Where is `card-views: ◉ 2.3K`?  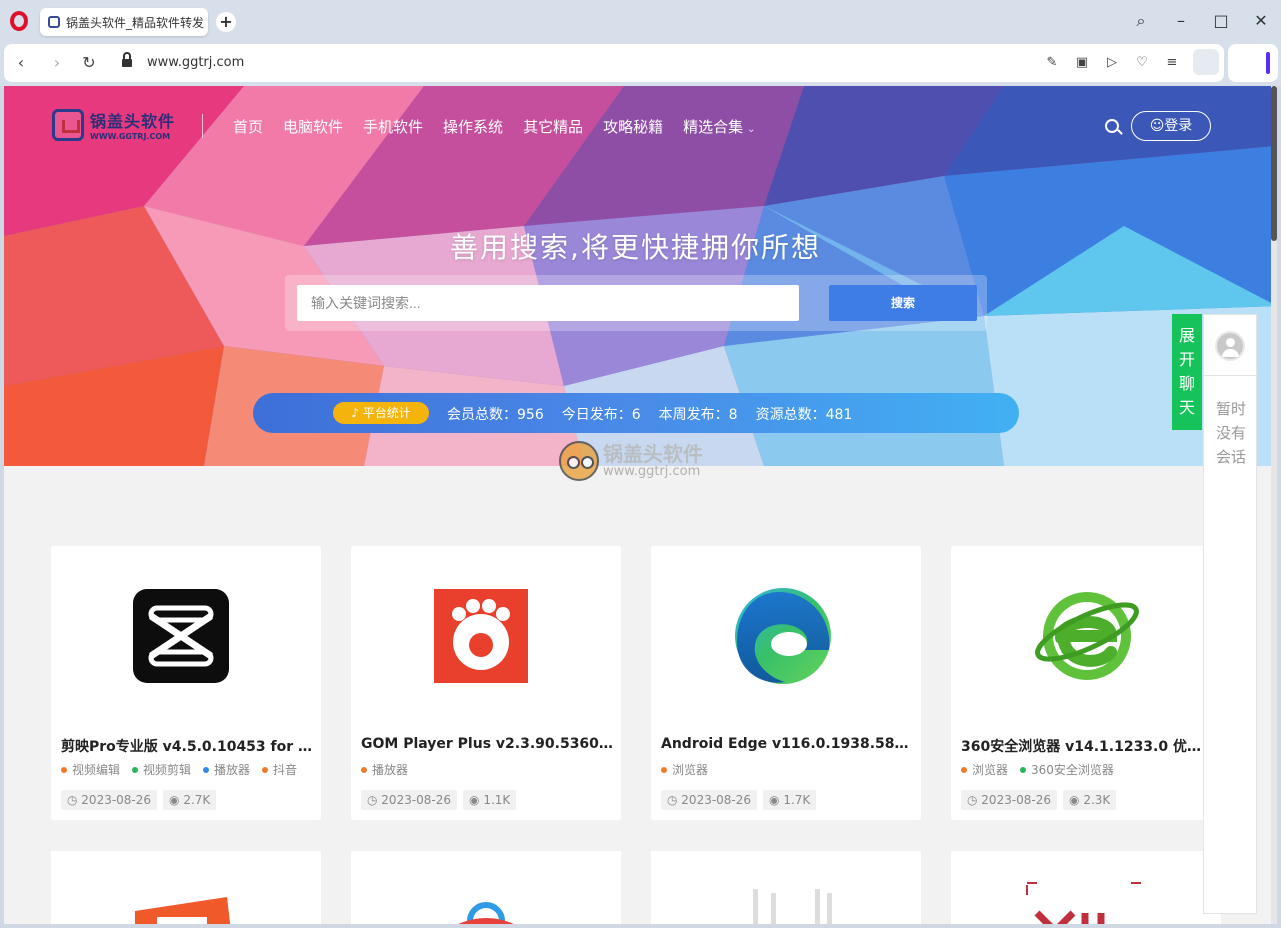
card-views: ◉ 2.3K is located at coordinates (1090, 800).